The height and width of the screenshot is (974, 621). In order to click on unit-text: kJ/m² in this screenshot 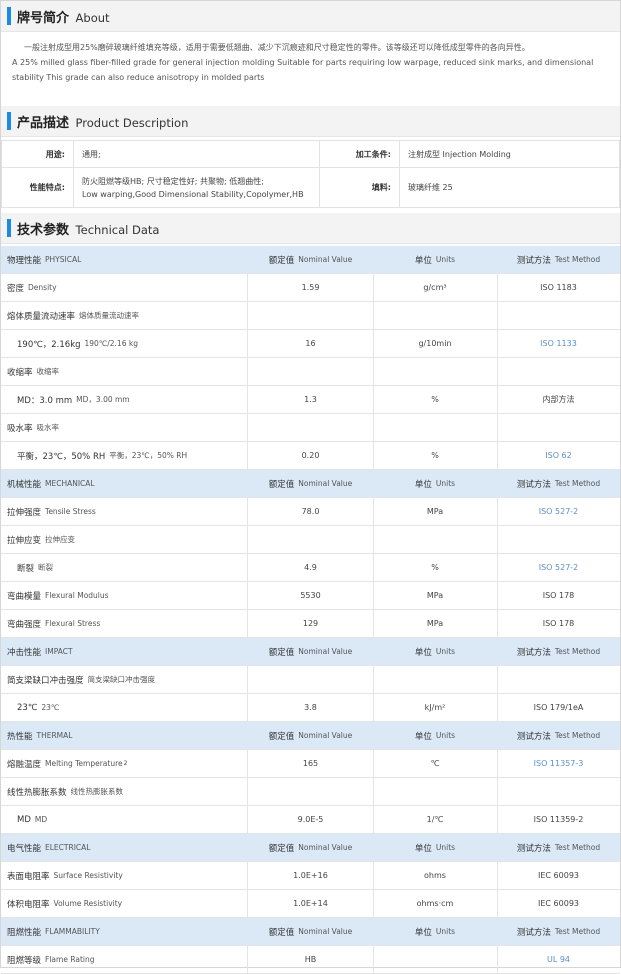, I will do `click(435, 707)`.